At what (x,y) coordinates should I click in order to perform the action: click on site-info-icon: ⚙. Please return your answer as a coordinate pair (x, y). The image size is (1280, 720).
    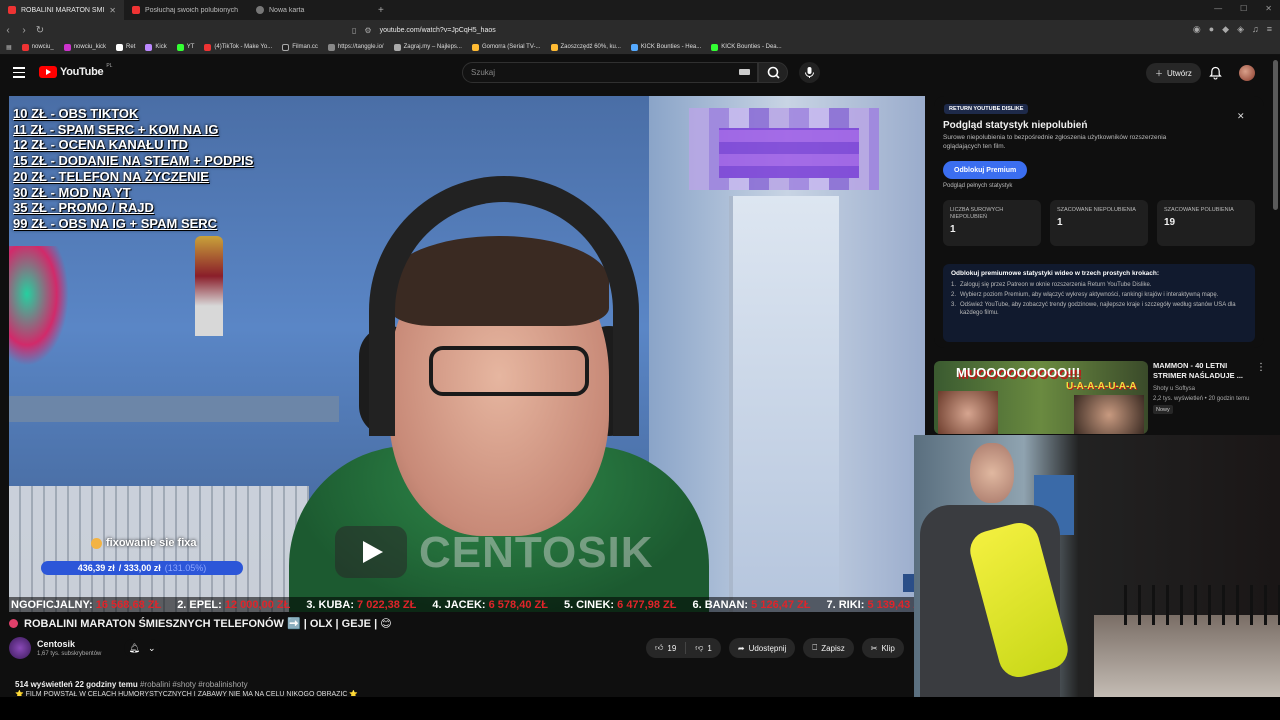
    Looking at the image, I should click on (367, 30).